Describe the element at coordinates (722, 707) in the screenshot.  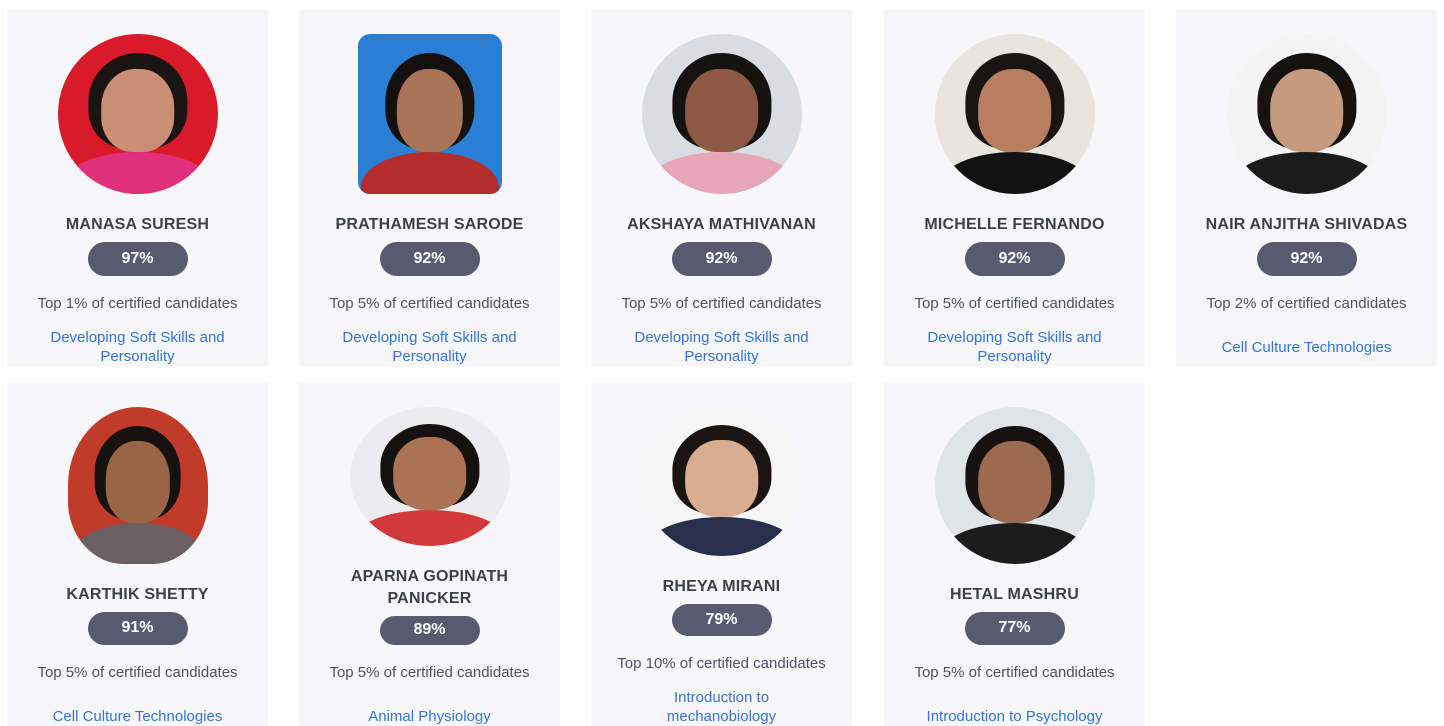
I see `course-link: Introduction to mechanobiology` at that location.